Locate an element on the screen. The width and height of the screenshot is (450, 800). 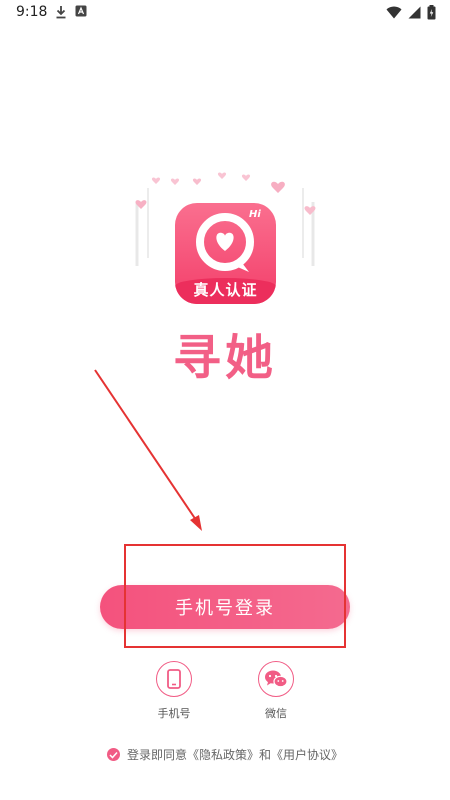
wifi-icon is located at coordinates (394, 12).